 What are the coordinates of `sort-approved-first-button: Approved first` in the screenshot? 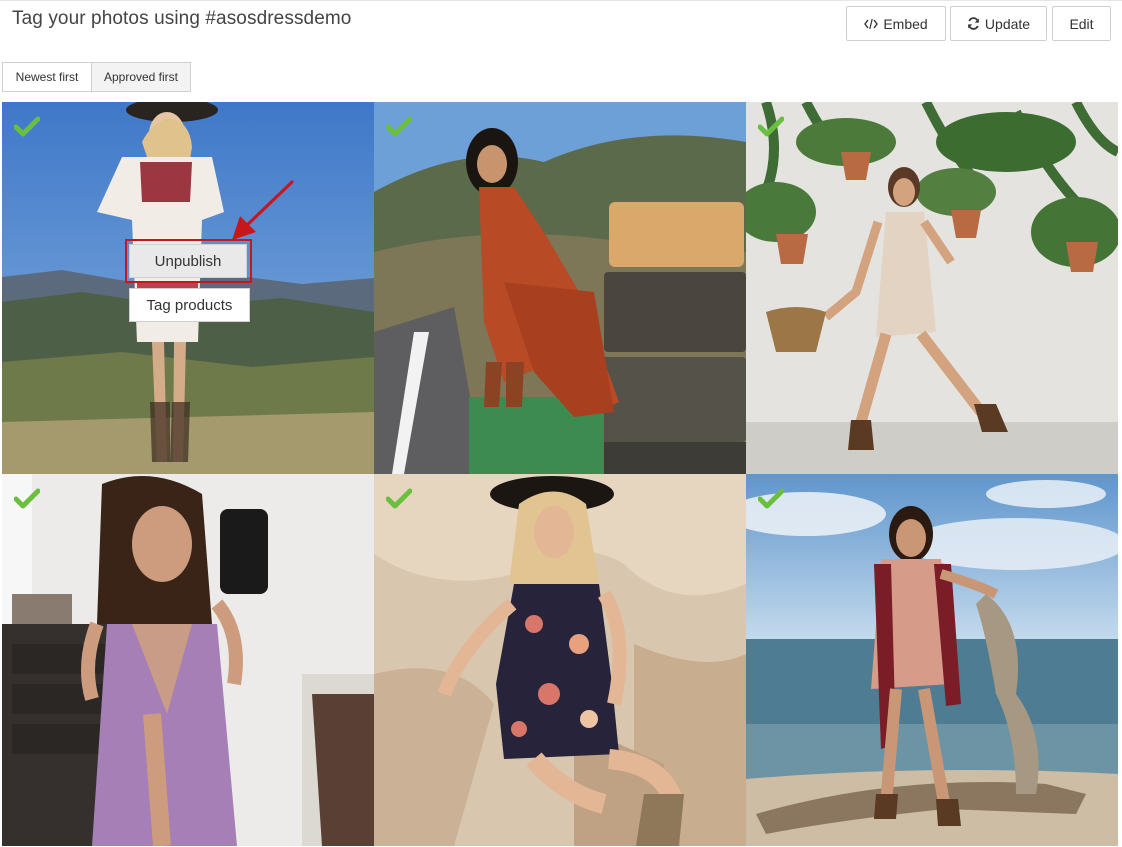 It's located at (141, 77).